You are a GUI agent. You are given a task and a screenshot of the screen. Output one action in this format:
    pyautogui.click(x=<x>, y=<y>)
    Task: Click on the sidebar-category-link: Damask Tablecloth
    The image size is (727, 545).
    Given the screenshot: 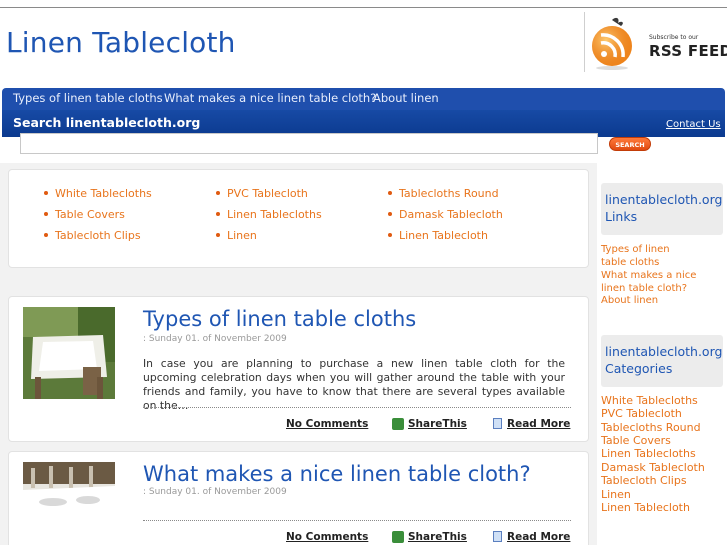 What is the action you would take?
    pyautogui.click(x=653, y=467)
    